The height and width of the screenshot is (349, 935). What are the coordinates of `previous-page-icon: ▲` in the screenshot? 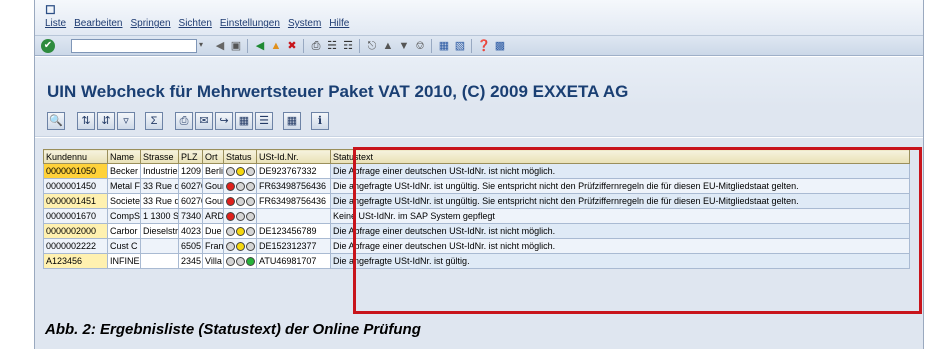 It's located at (388, 46).